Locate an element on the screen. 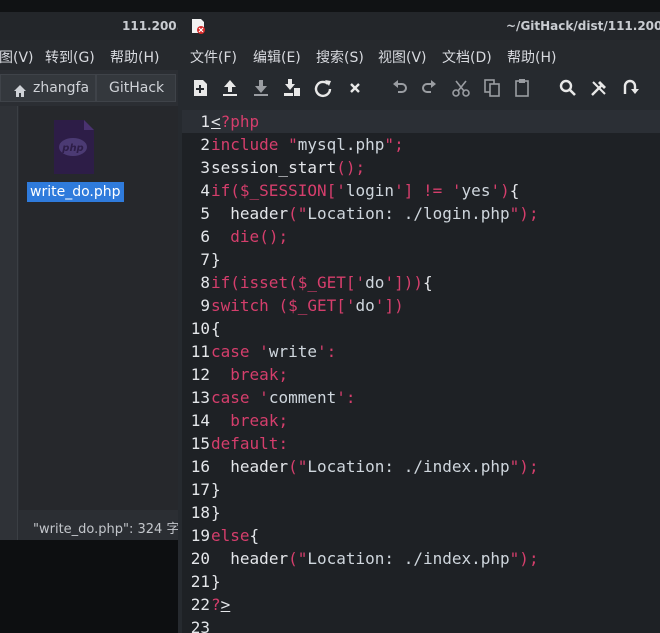  undo-icon is located at coordinates (402, 90).